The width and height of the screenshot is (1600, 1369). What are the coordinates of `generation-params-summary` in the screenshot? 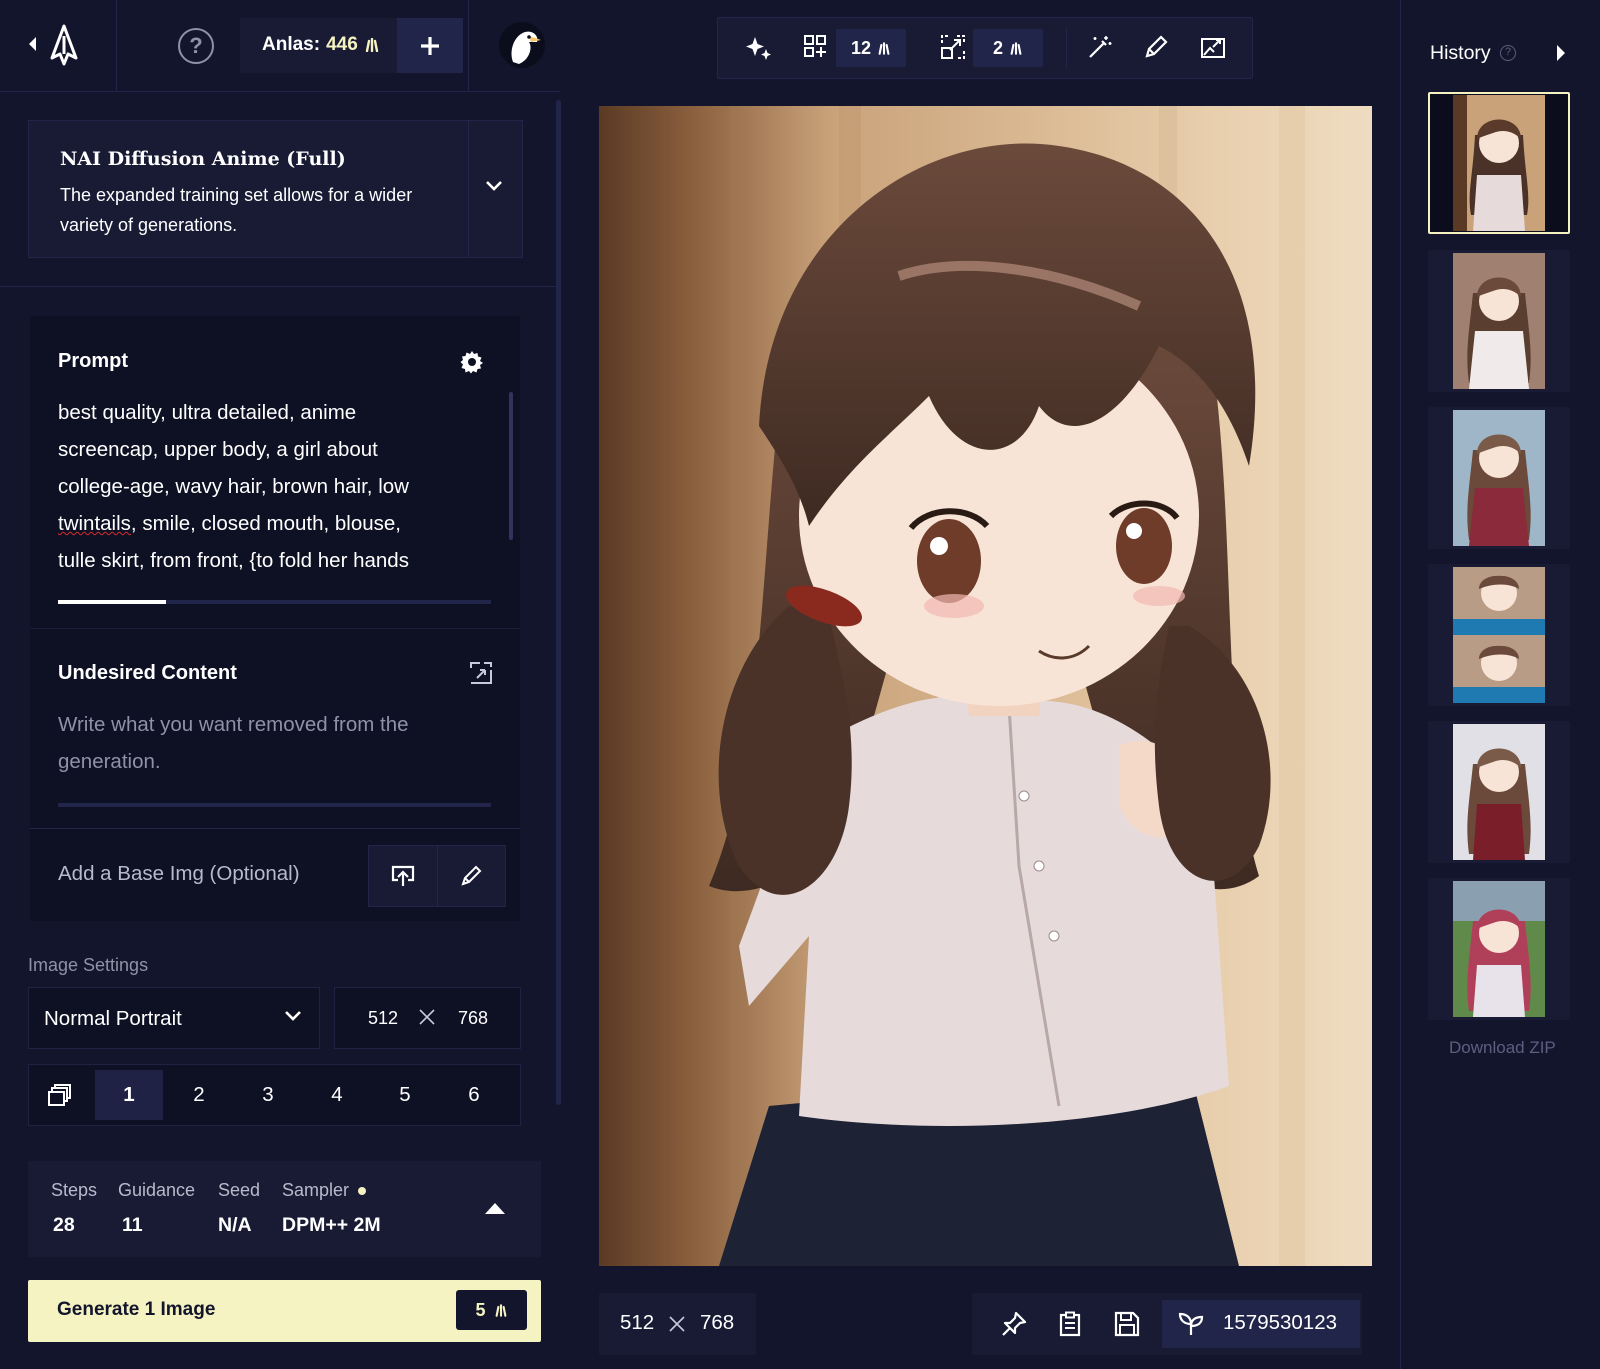 It's located at (284, 1209).